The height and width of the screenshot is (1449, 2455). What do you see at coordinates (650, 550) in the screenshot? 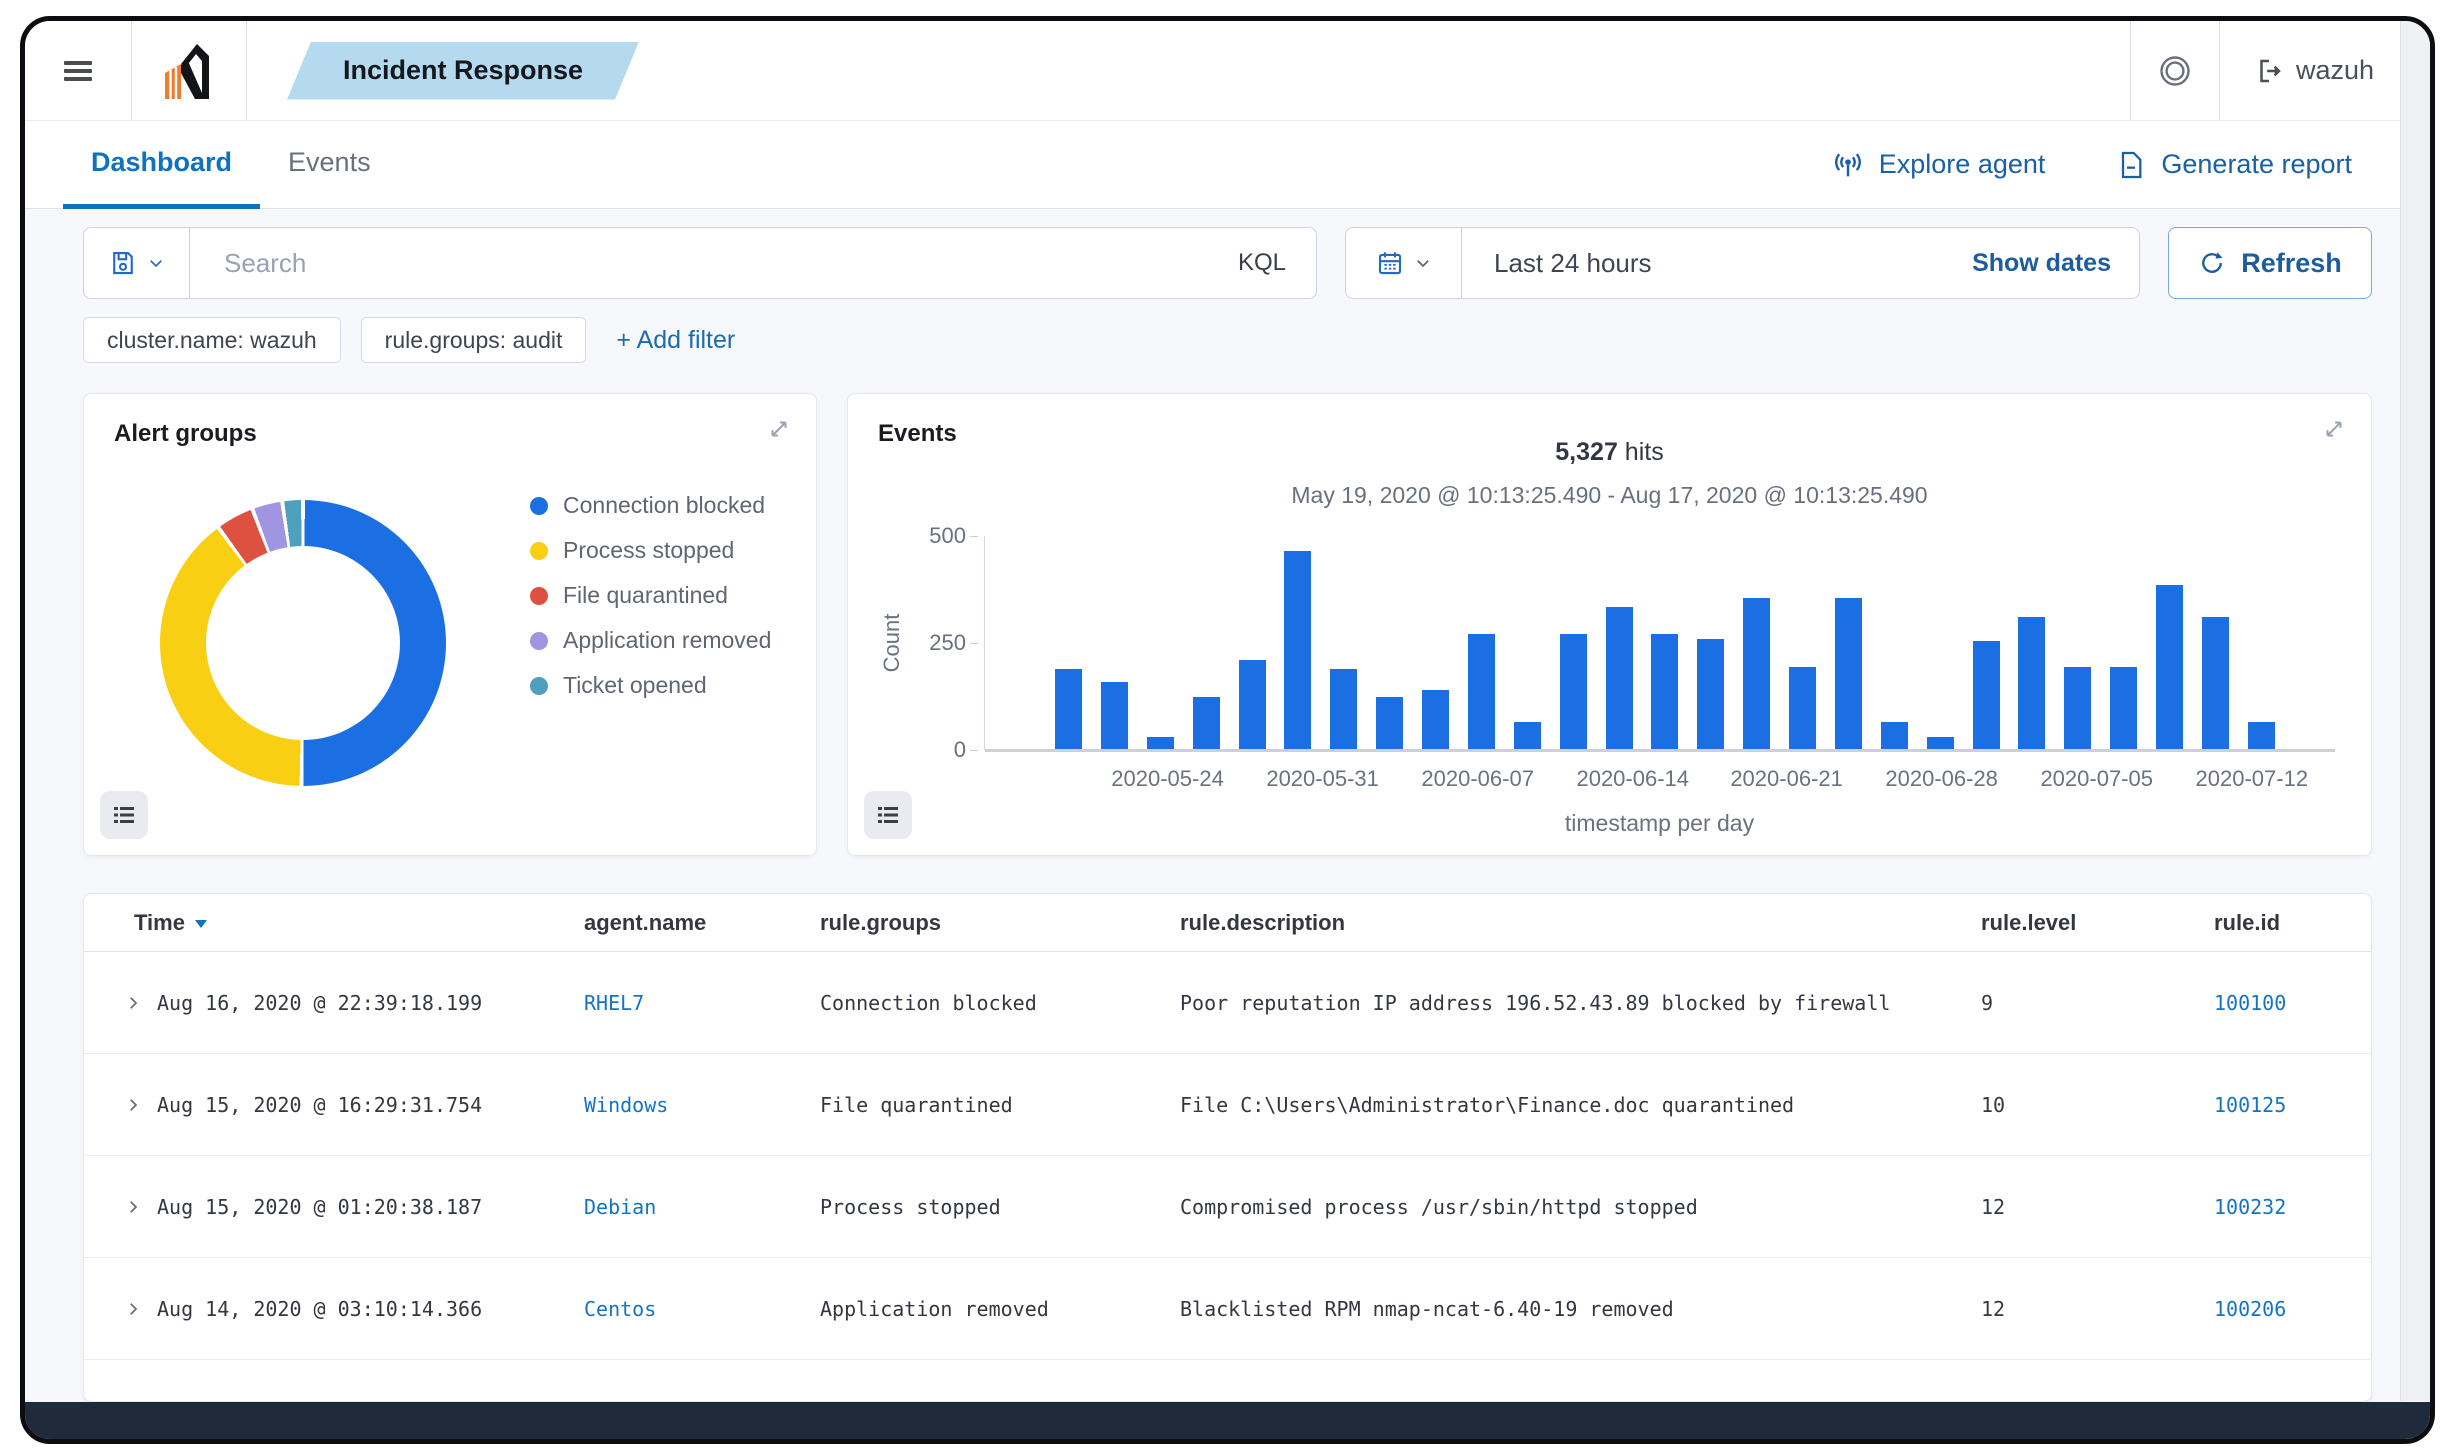
I see `legend-item: Process stopped` at bounding box center [650, 550].